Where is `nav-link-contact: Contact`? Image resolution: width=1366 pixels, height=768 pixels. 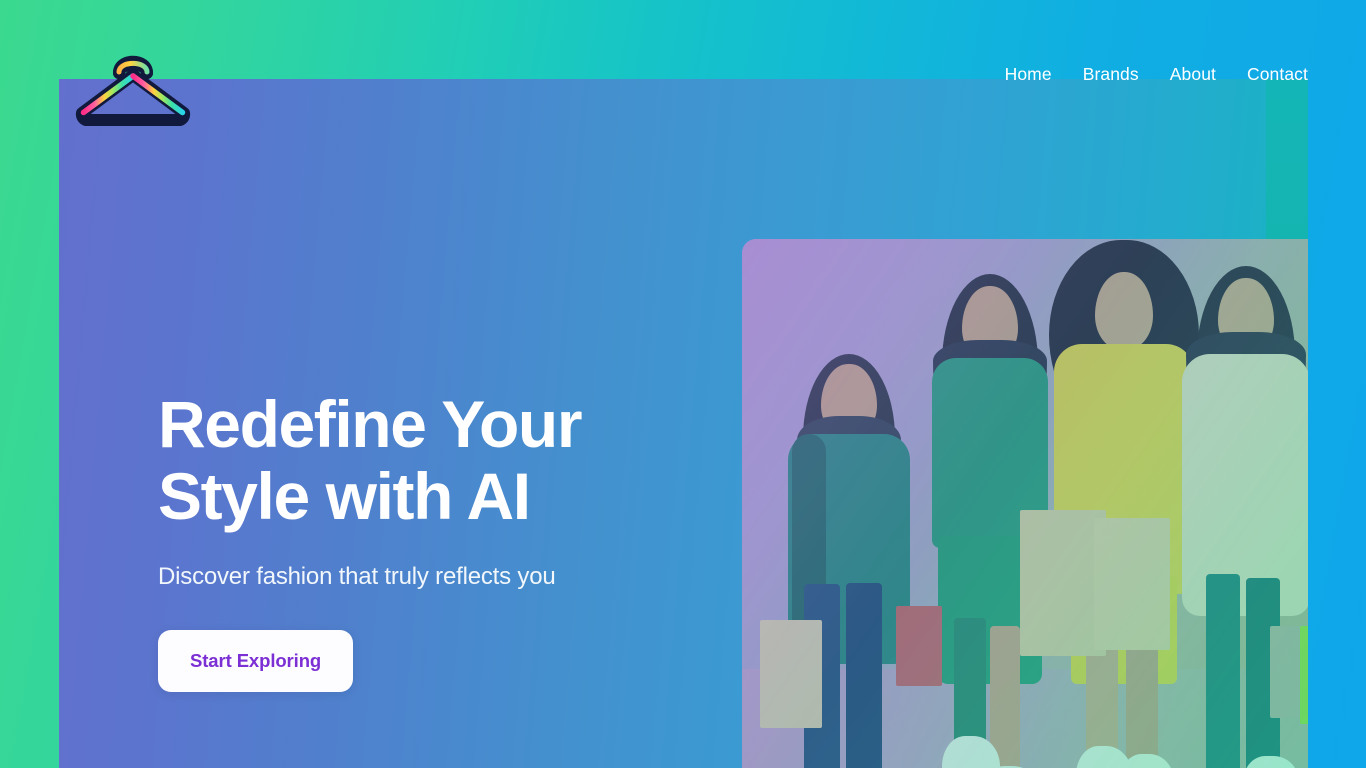
nav-link-contact: Contact is located at coordinates (1277, 74).